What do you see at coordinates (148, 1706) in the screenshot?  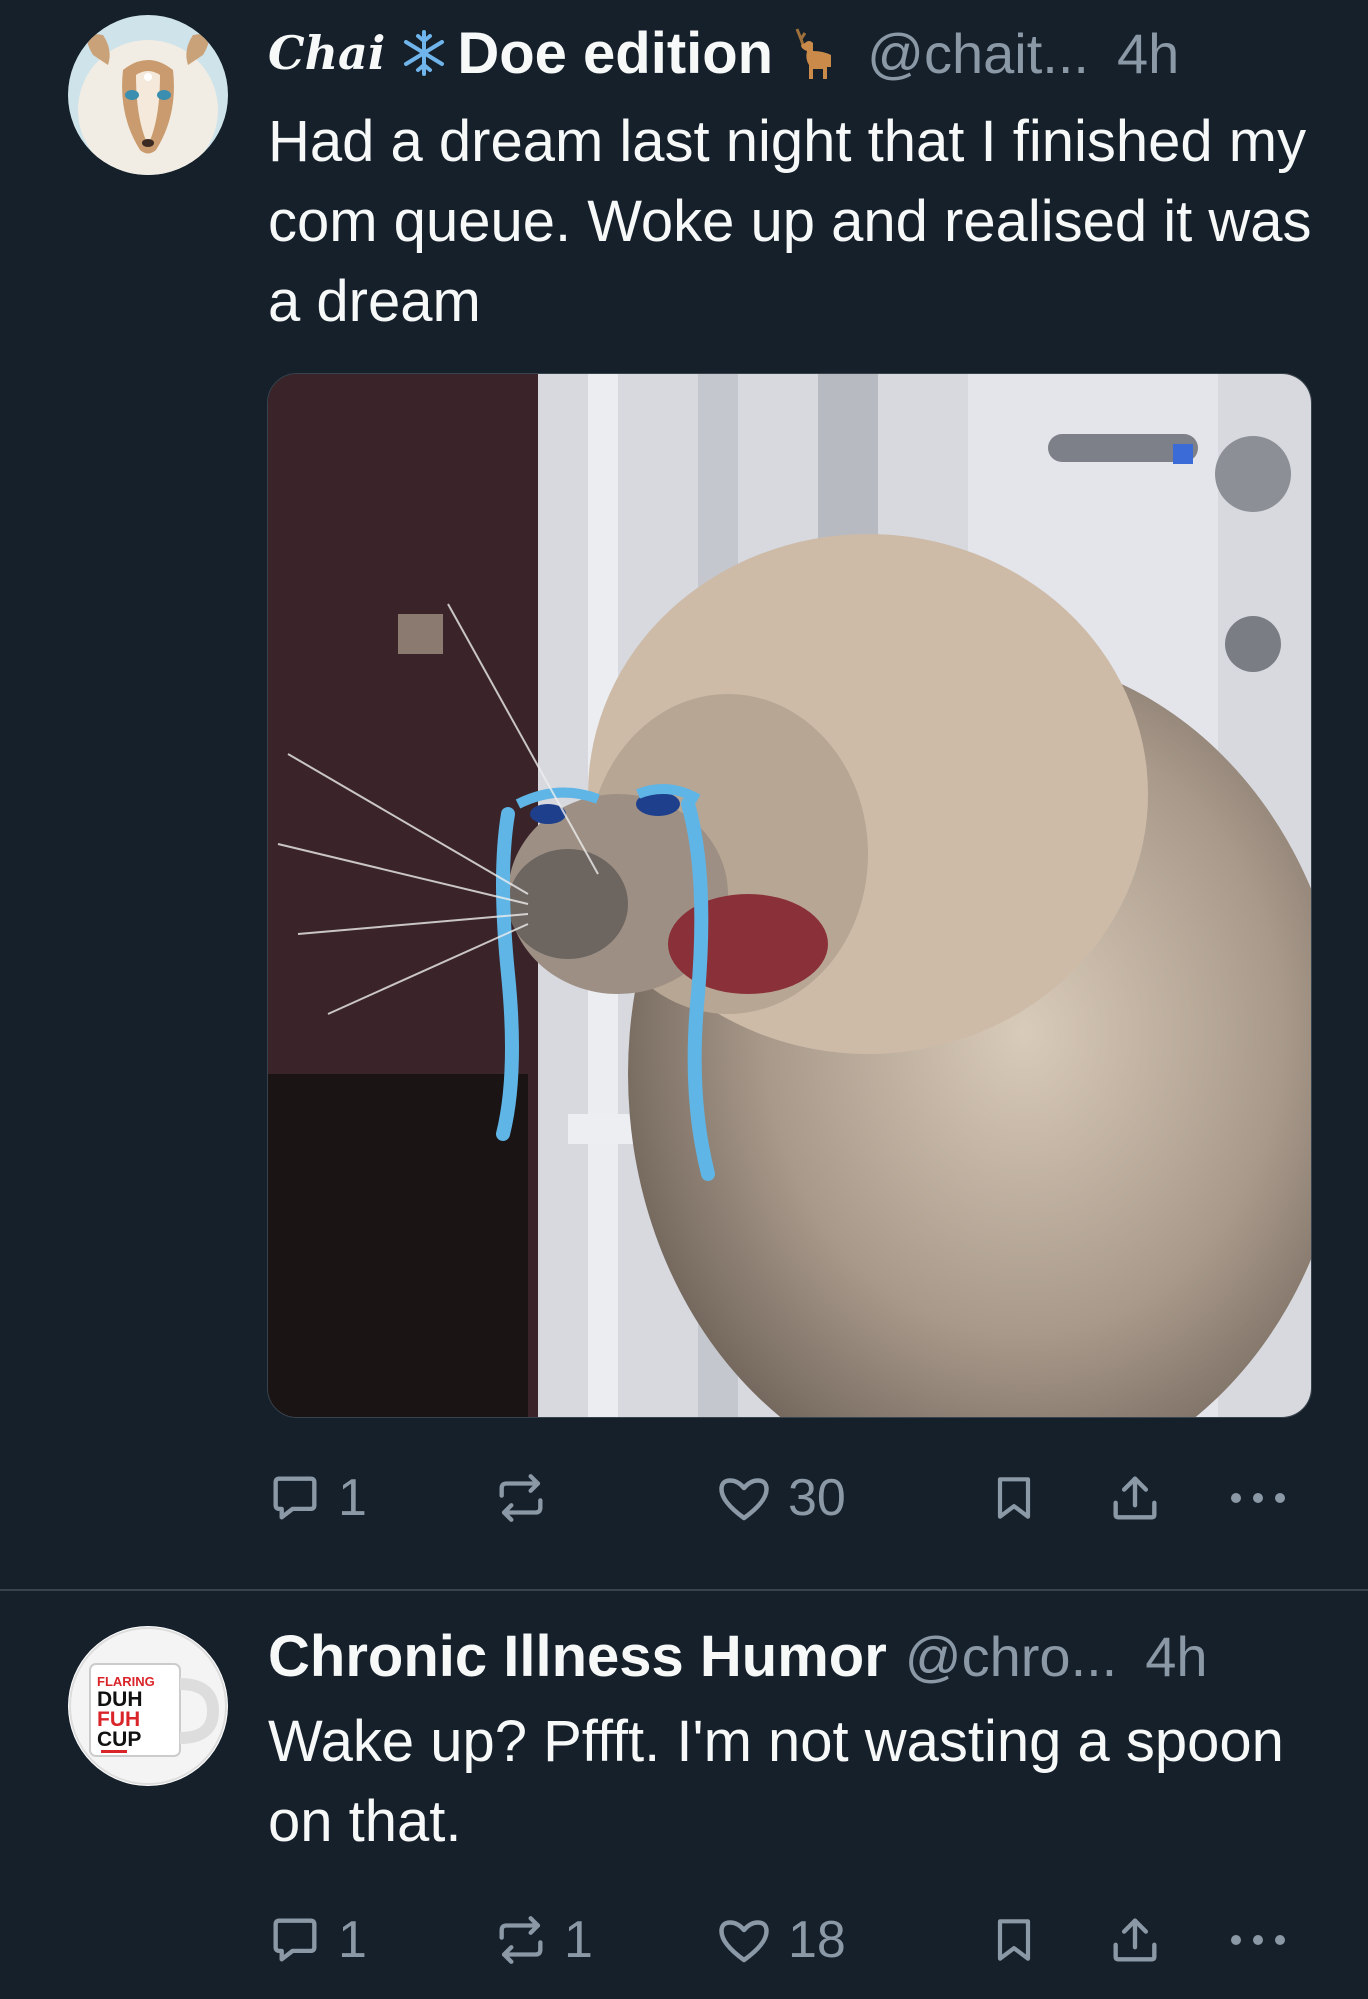 I see `avatar: FLARING DUH FUH CUP` at bounding box center [148, 1706].